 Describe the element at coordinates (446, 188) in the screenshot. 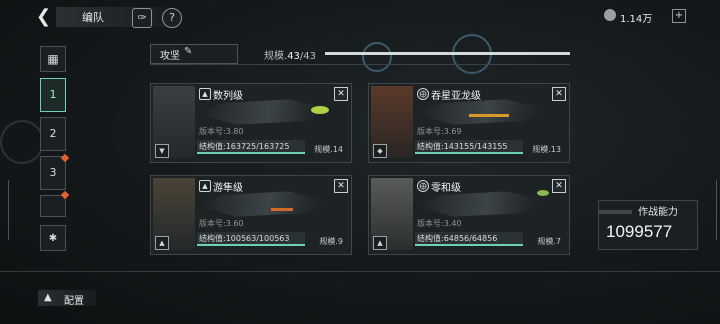

I see `ship-name: 零和级` at that location.